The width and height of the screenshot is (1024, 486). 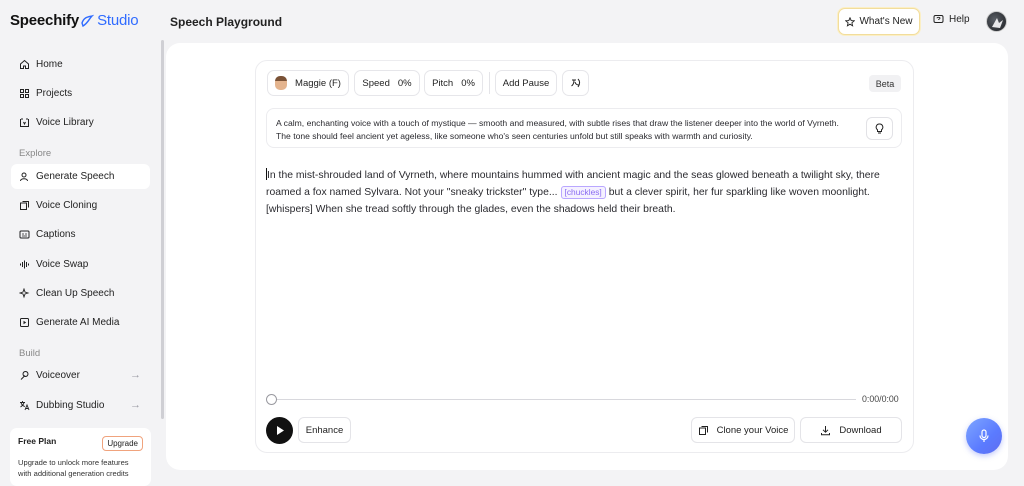 I want to click on download-icon, so click(x=826, y=430).